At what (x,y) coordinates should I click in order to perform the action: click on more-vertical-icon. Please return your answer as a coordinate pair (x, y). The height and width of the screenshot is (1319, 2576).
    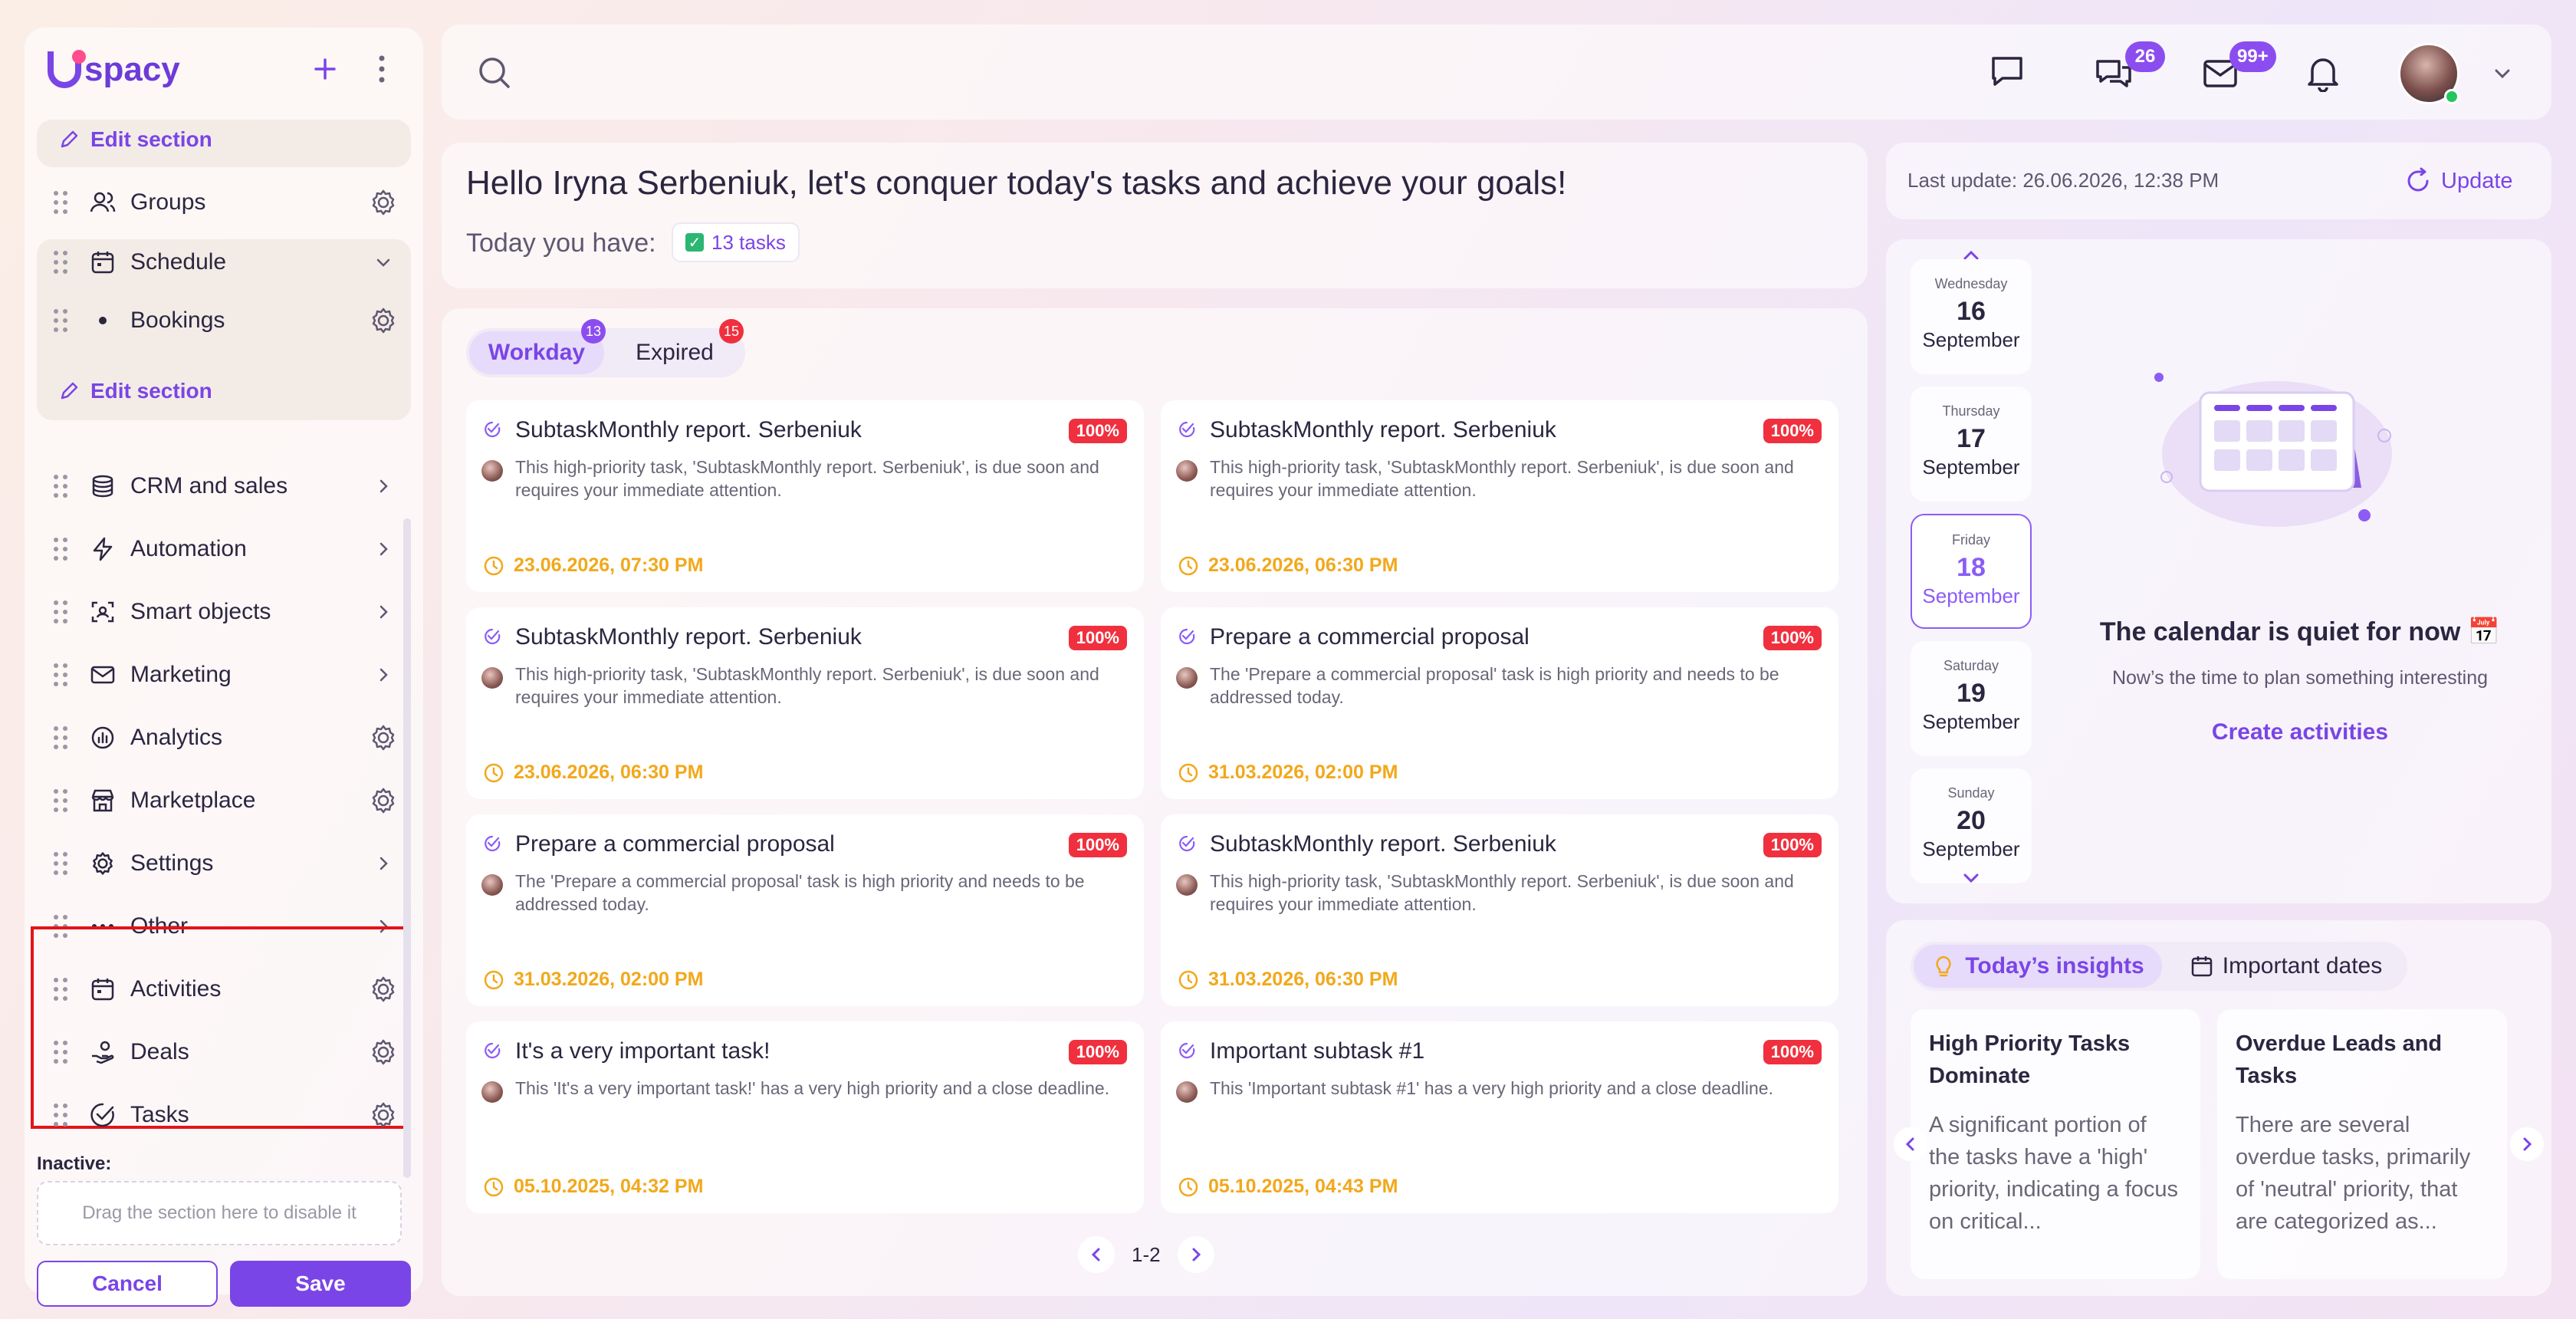
    Looking at the image, I should click on (382, 69).